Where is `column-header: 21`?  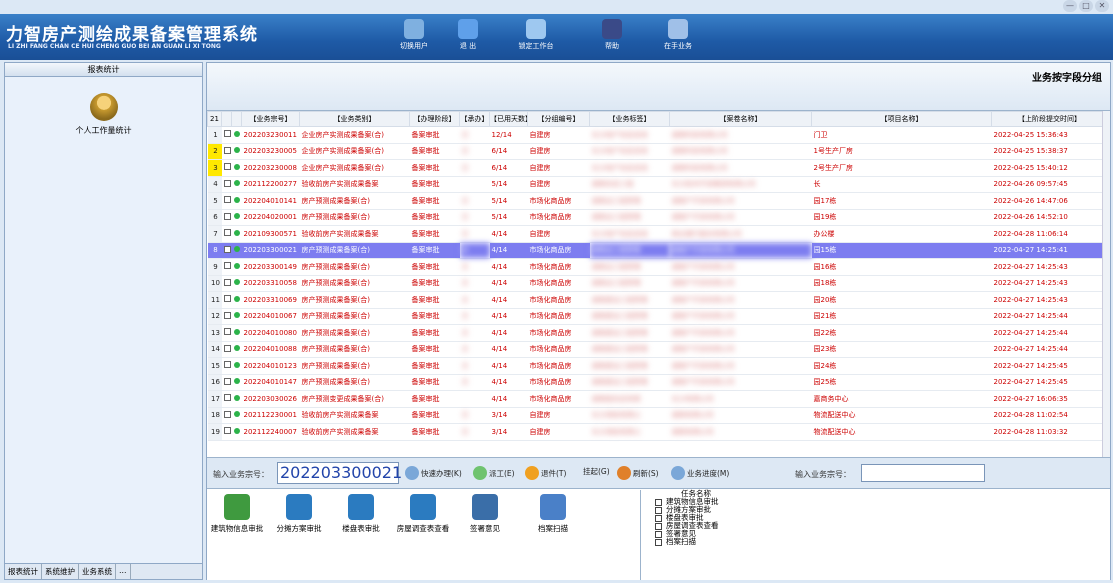 column-header: 21 is located at coordinates (214, 119).